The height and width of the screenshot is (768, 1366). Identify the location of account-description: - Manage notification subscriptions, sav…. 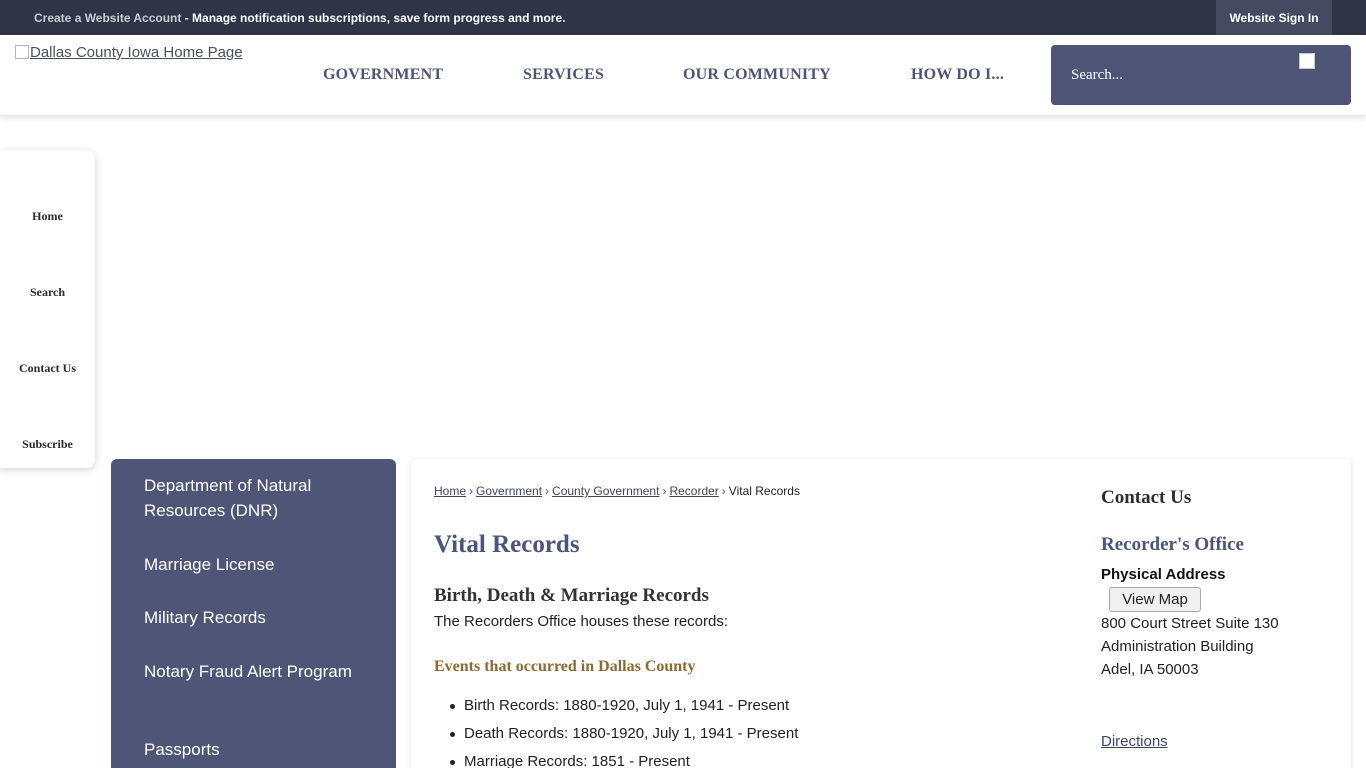
(373, 18).